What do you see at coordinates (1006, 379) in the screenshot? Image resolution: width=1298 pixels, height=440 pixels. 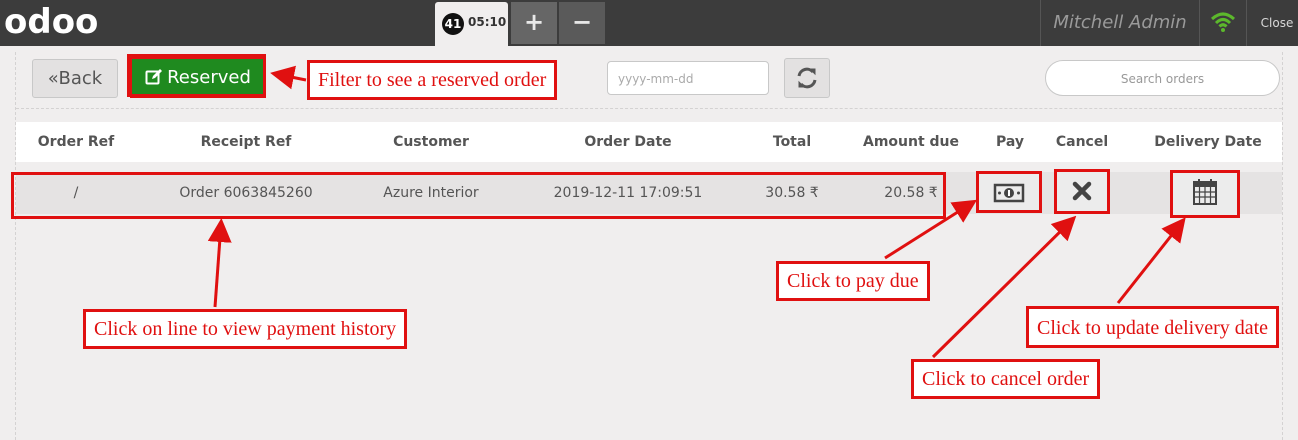 I see `callout-cancel-order: Click to cancel order` at bounding box center [1006, 379].